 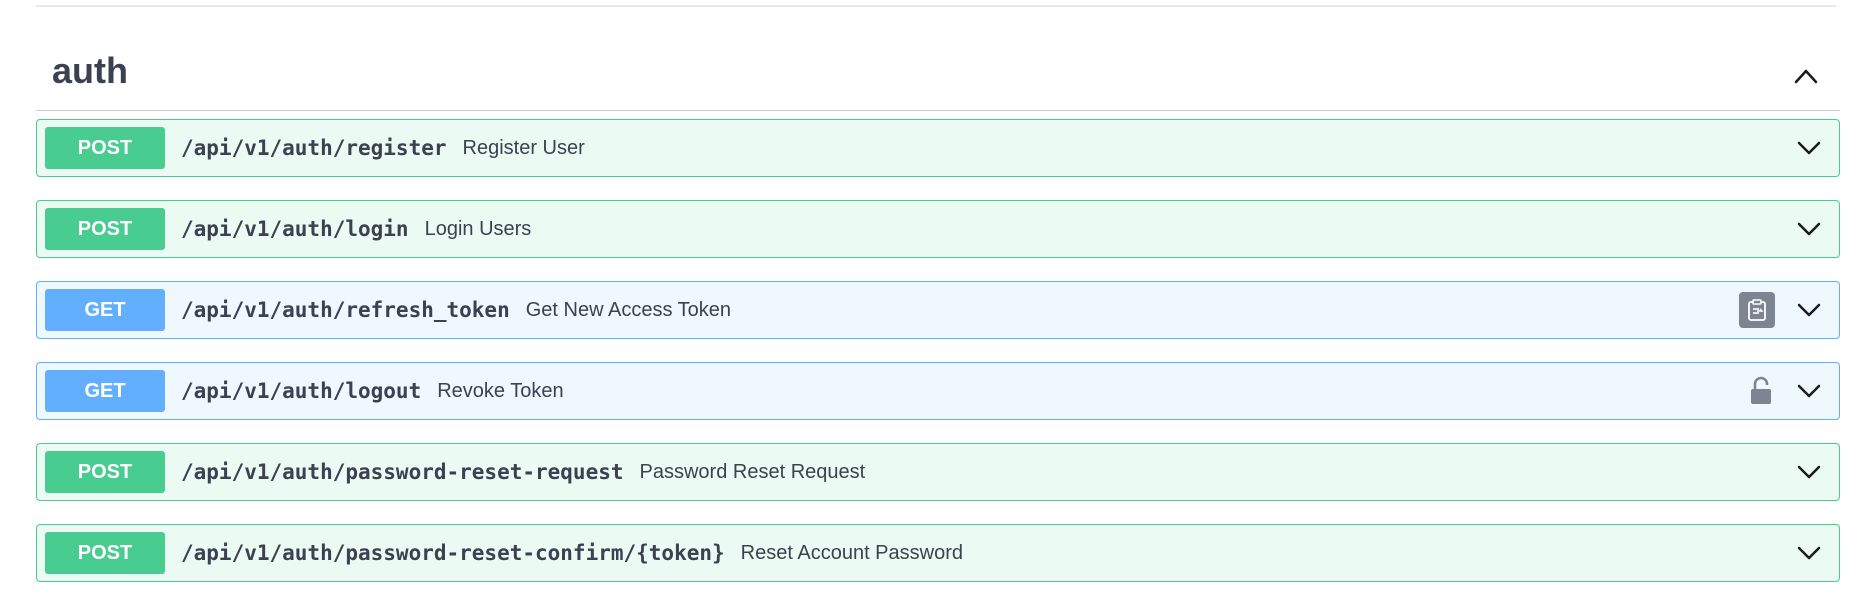 What do you see at coordinates (314, 148) in the screenshot?
I see `endpoint-path: /api/v1/auth/register` at bounding box center [314, 148].